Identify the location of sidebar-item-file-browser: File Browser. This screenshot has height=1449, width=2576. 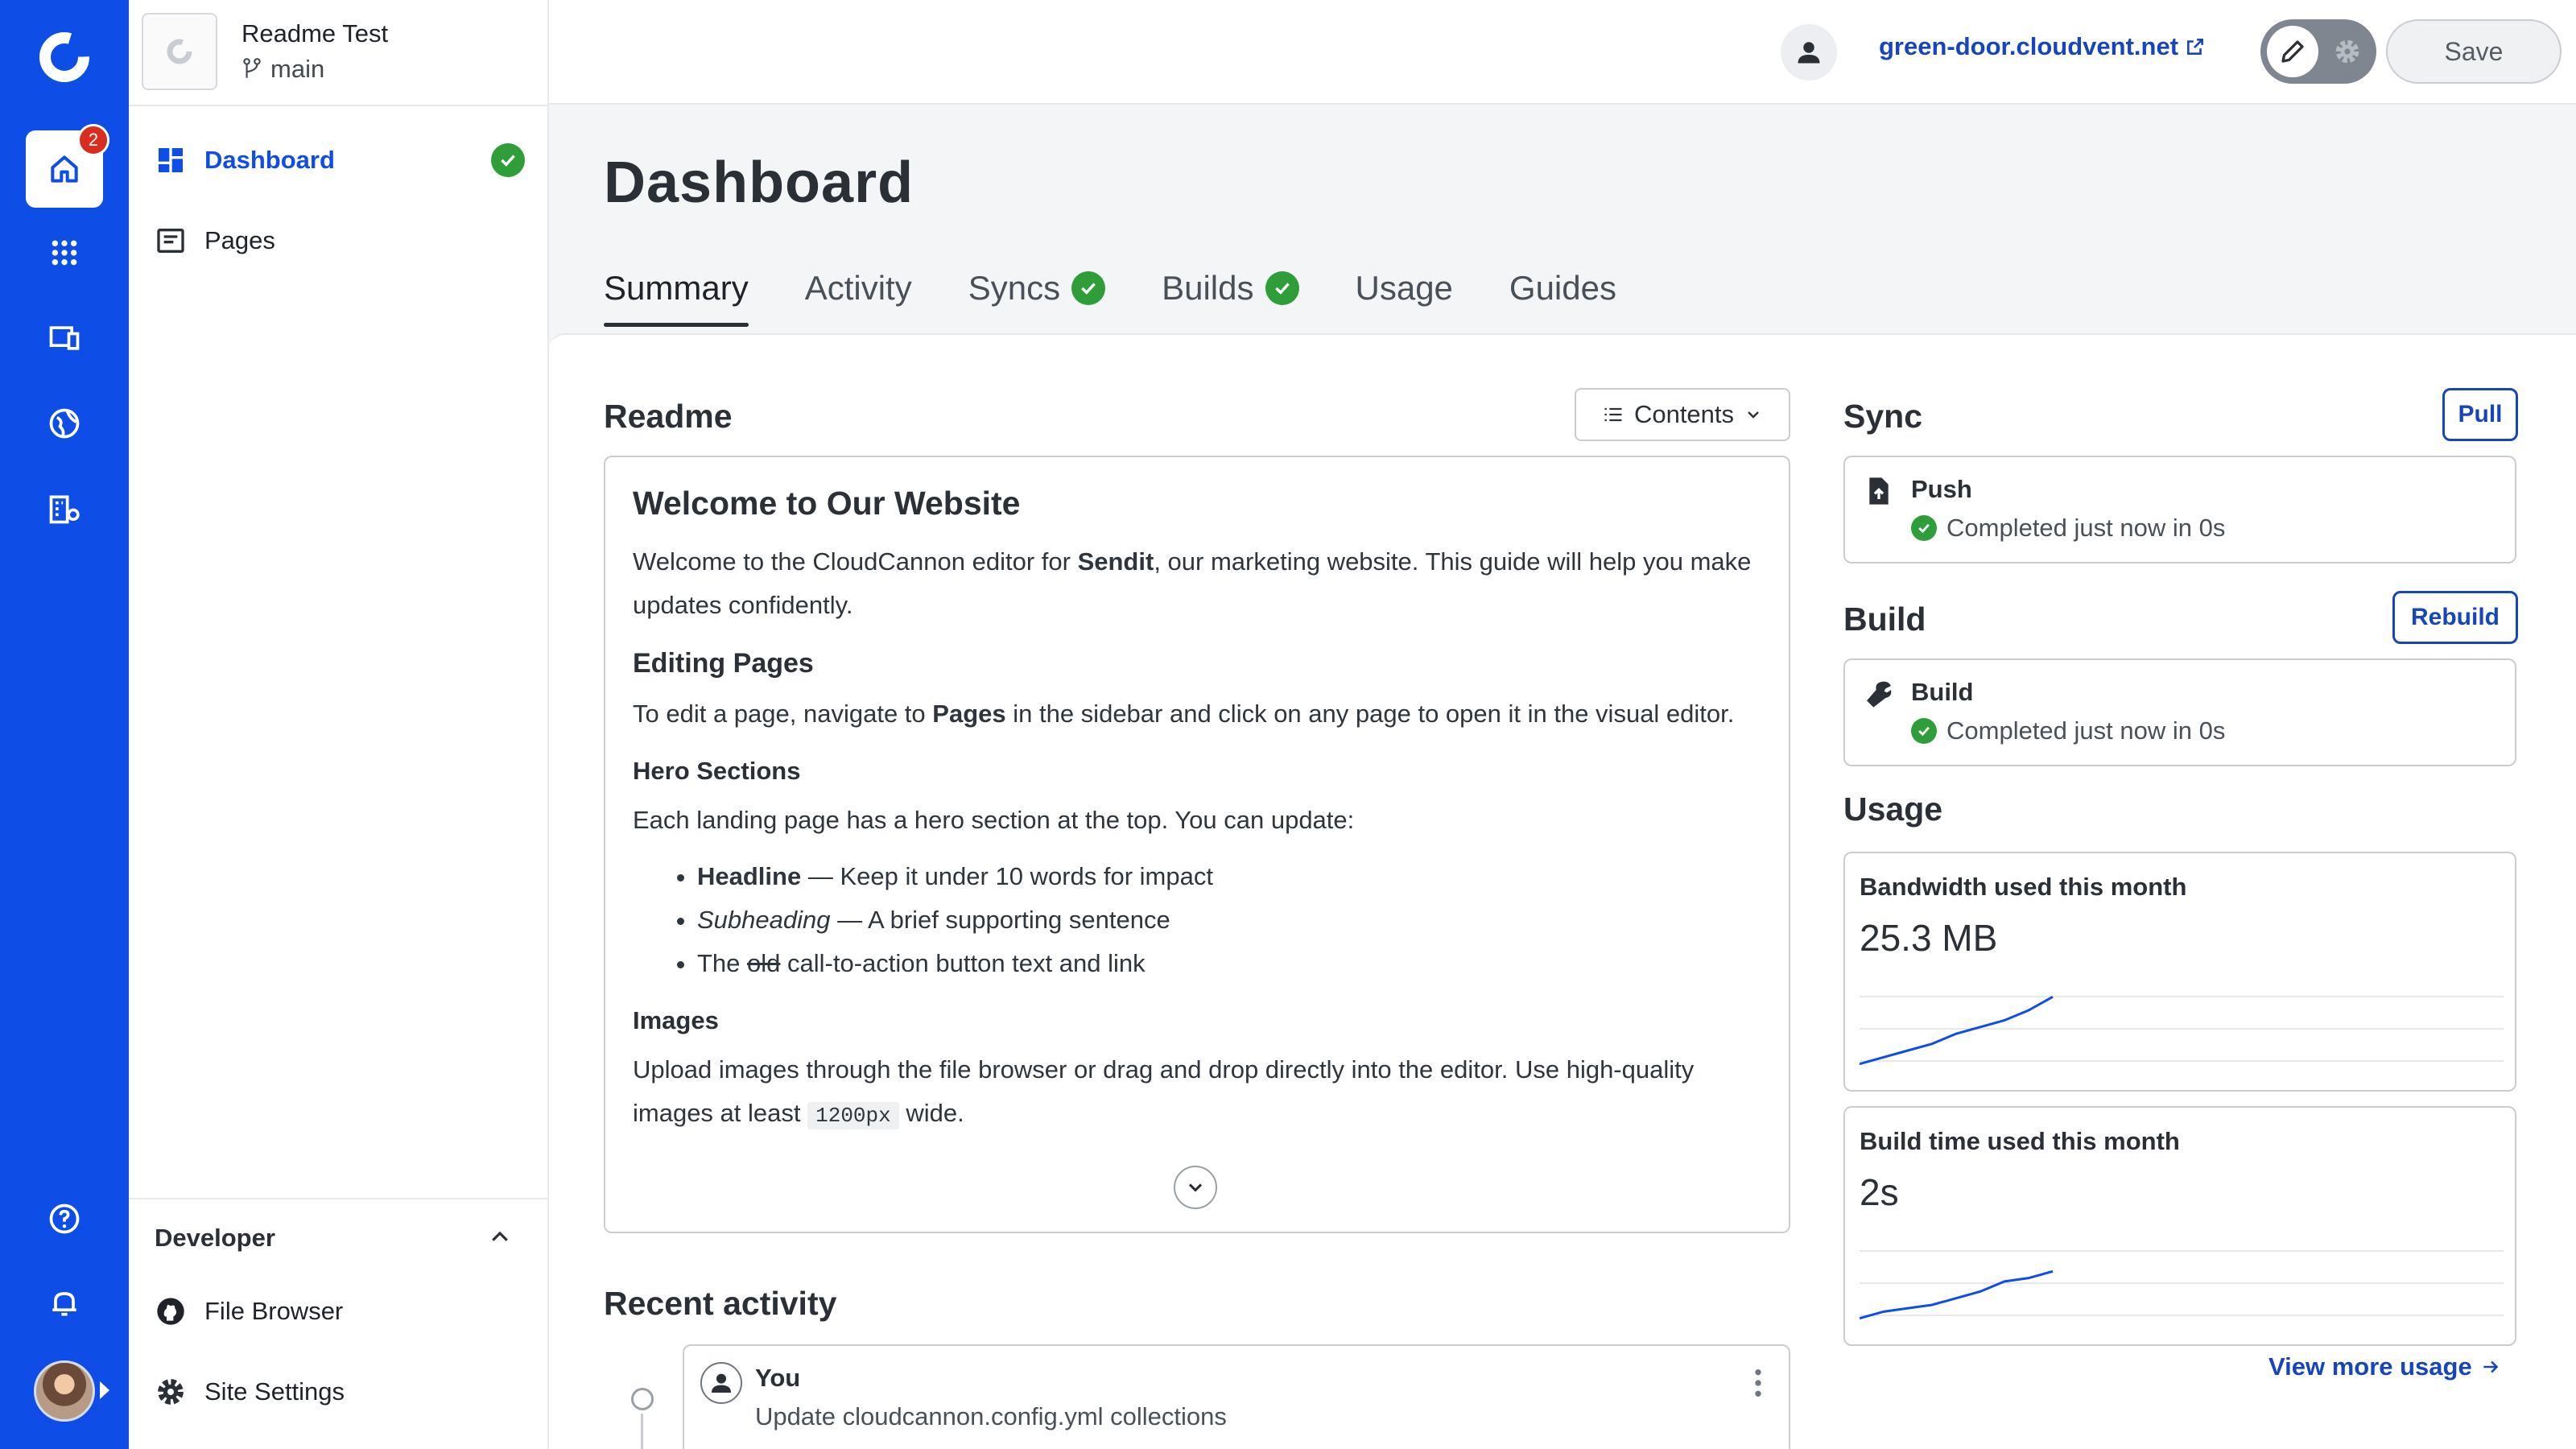
(340, 1311).